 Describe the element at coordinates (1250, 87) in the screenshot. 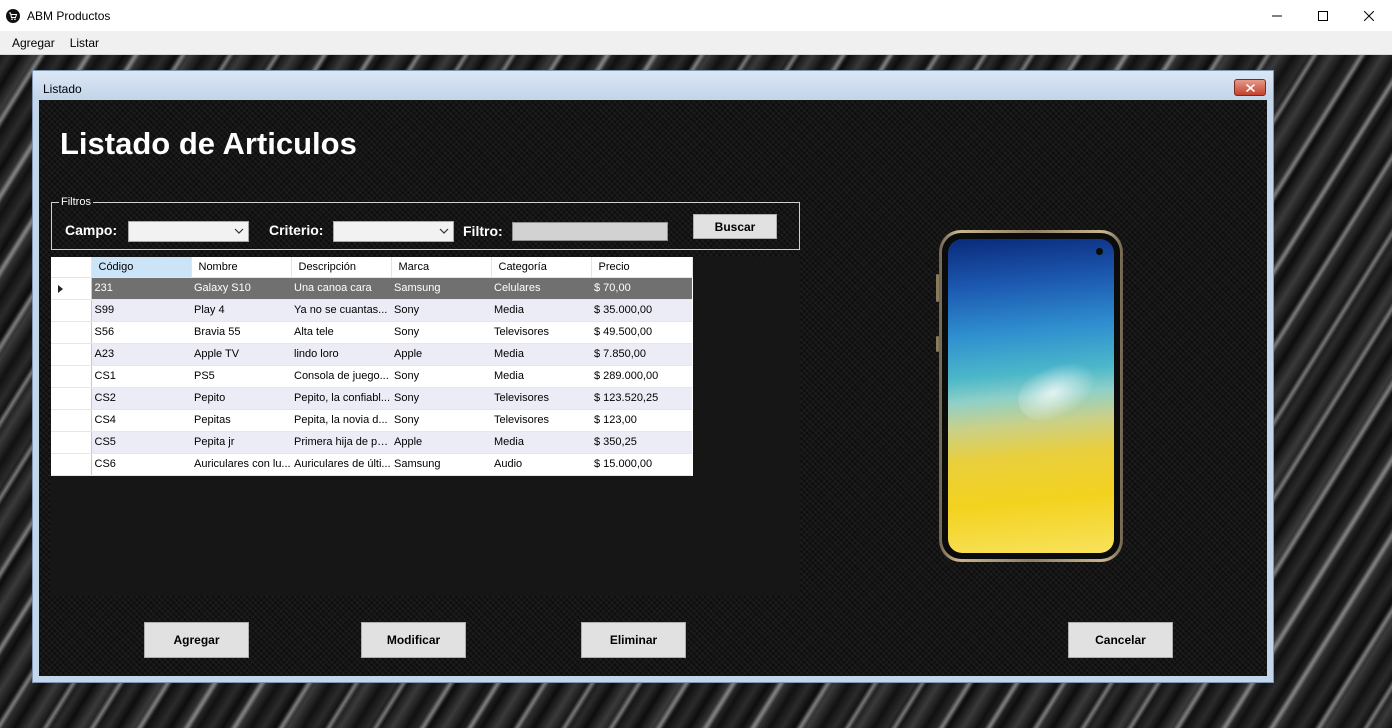

I see `listado-close-button` at that location.